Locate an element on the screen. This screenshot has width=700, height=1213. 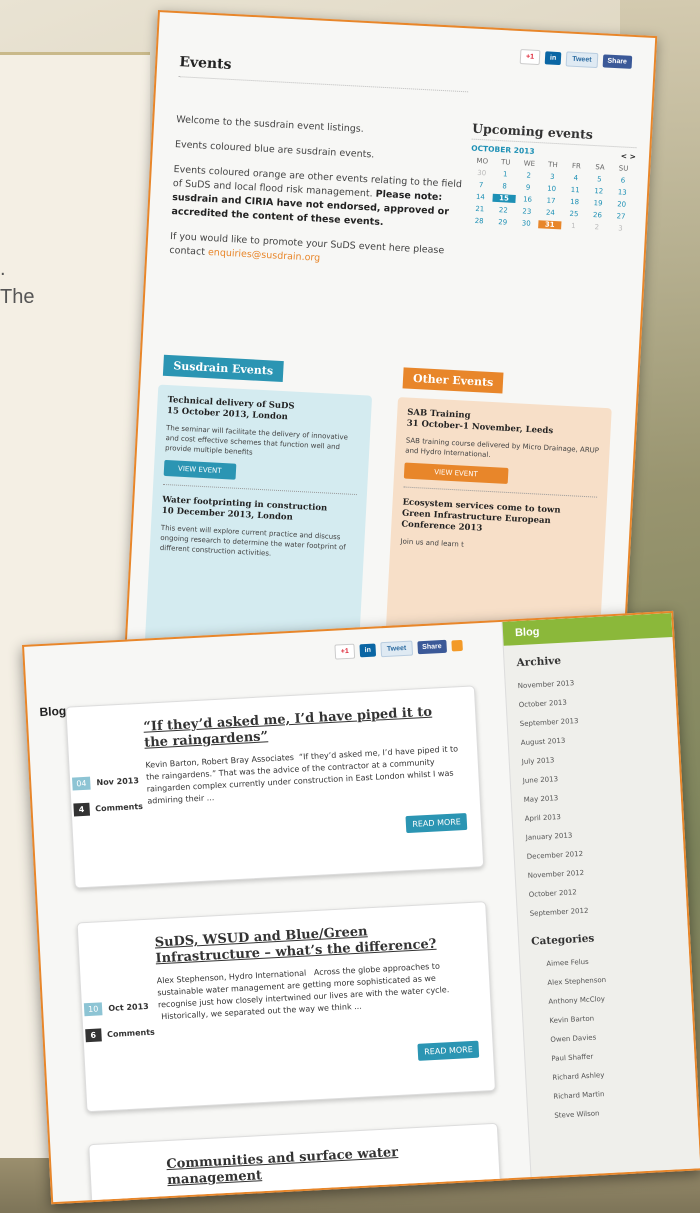
calendar-day: 16 is located at coordinates (528, 199).